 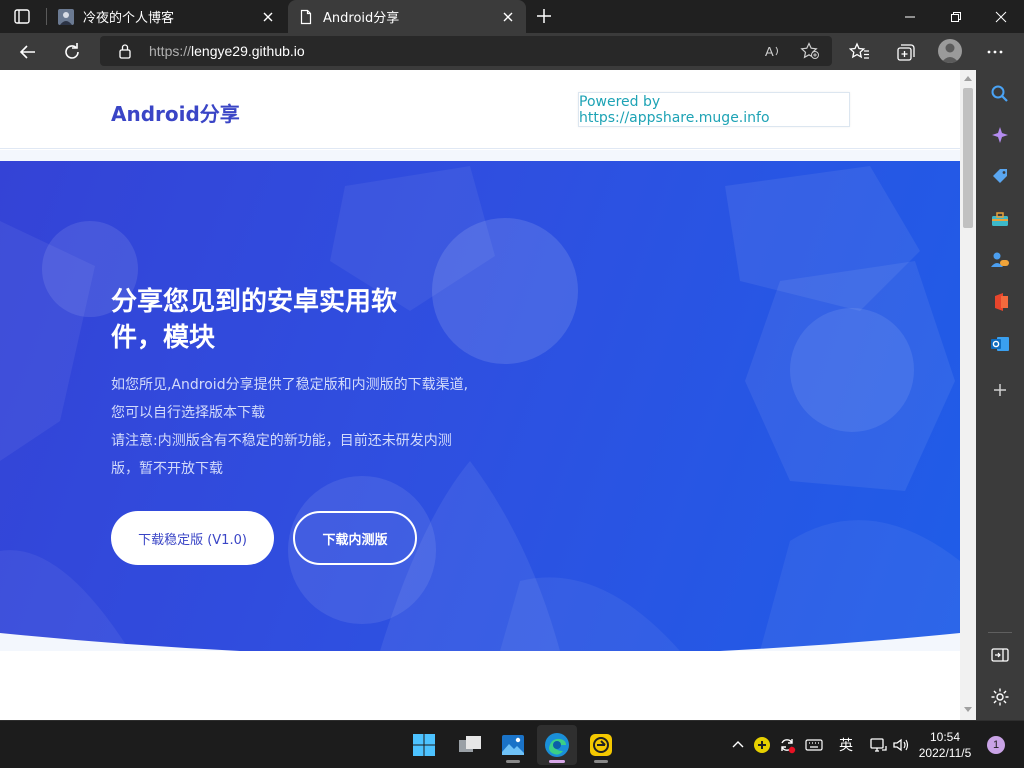 I want to click on sidebar-divider, so click(x=1000, y=632).